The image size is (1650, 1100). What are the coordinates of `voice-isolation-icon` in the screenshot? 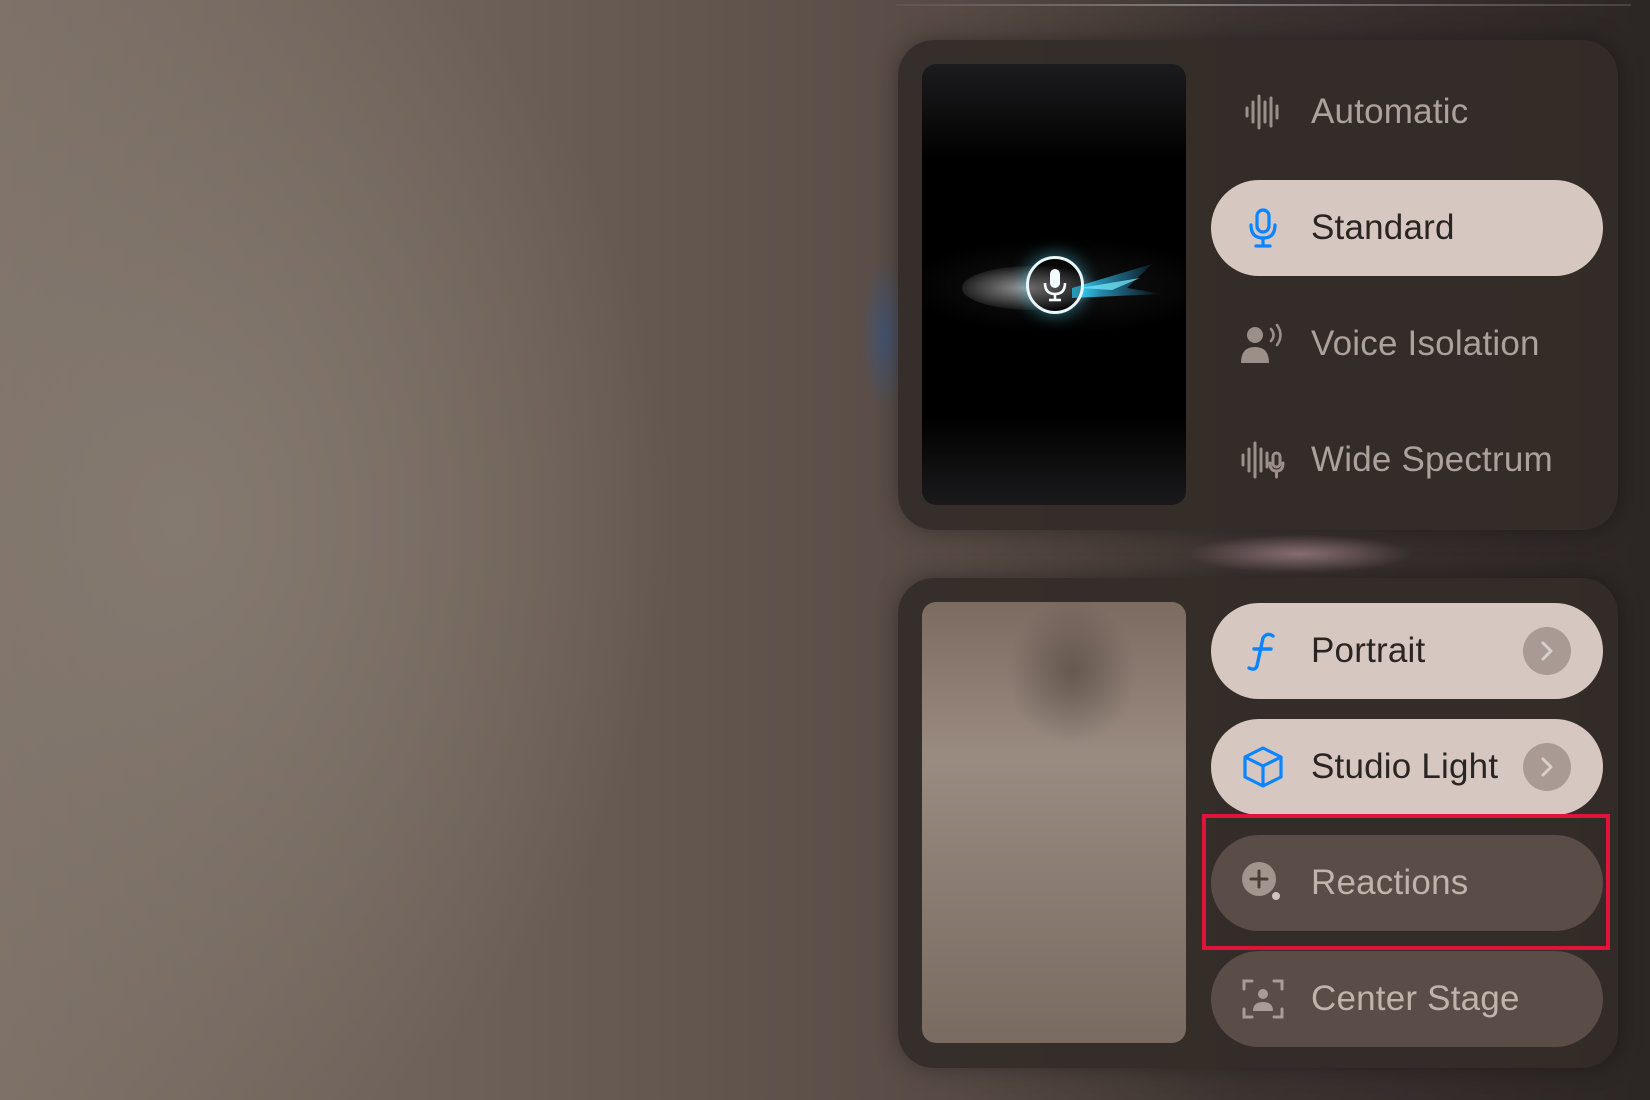 It's located at (1263, 343).